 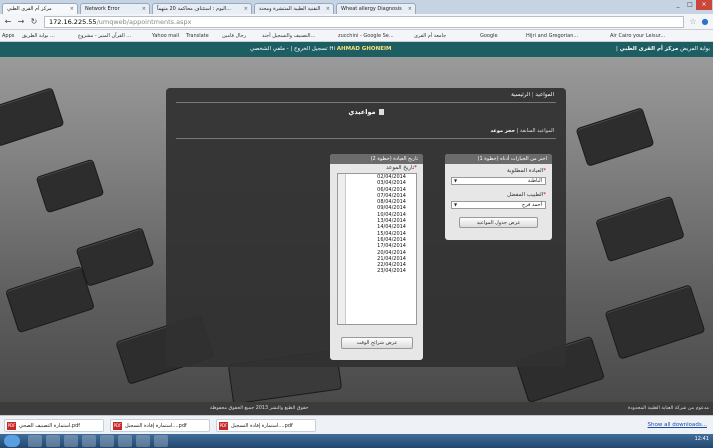 I want to click on tab-book-appointment: حجز موعد, so click(x=503, y=131).